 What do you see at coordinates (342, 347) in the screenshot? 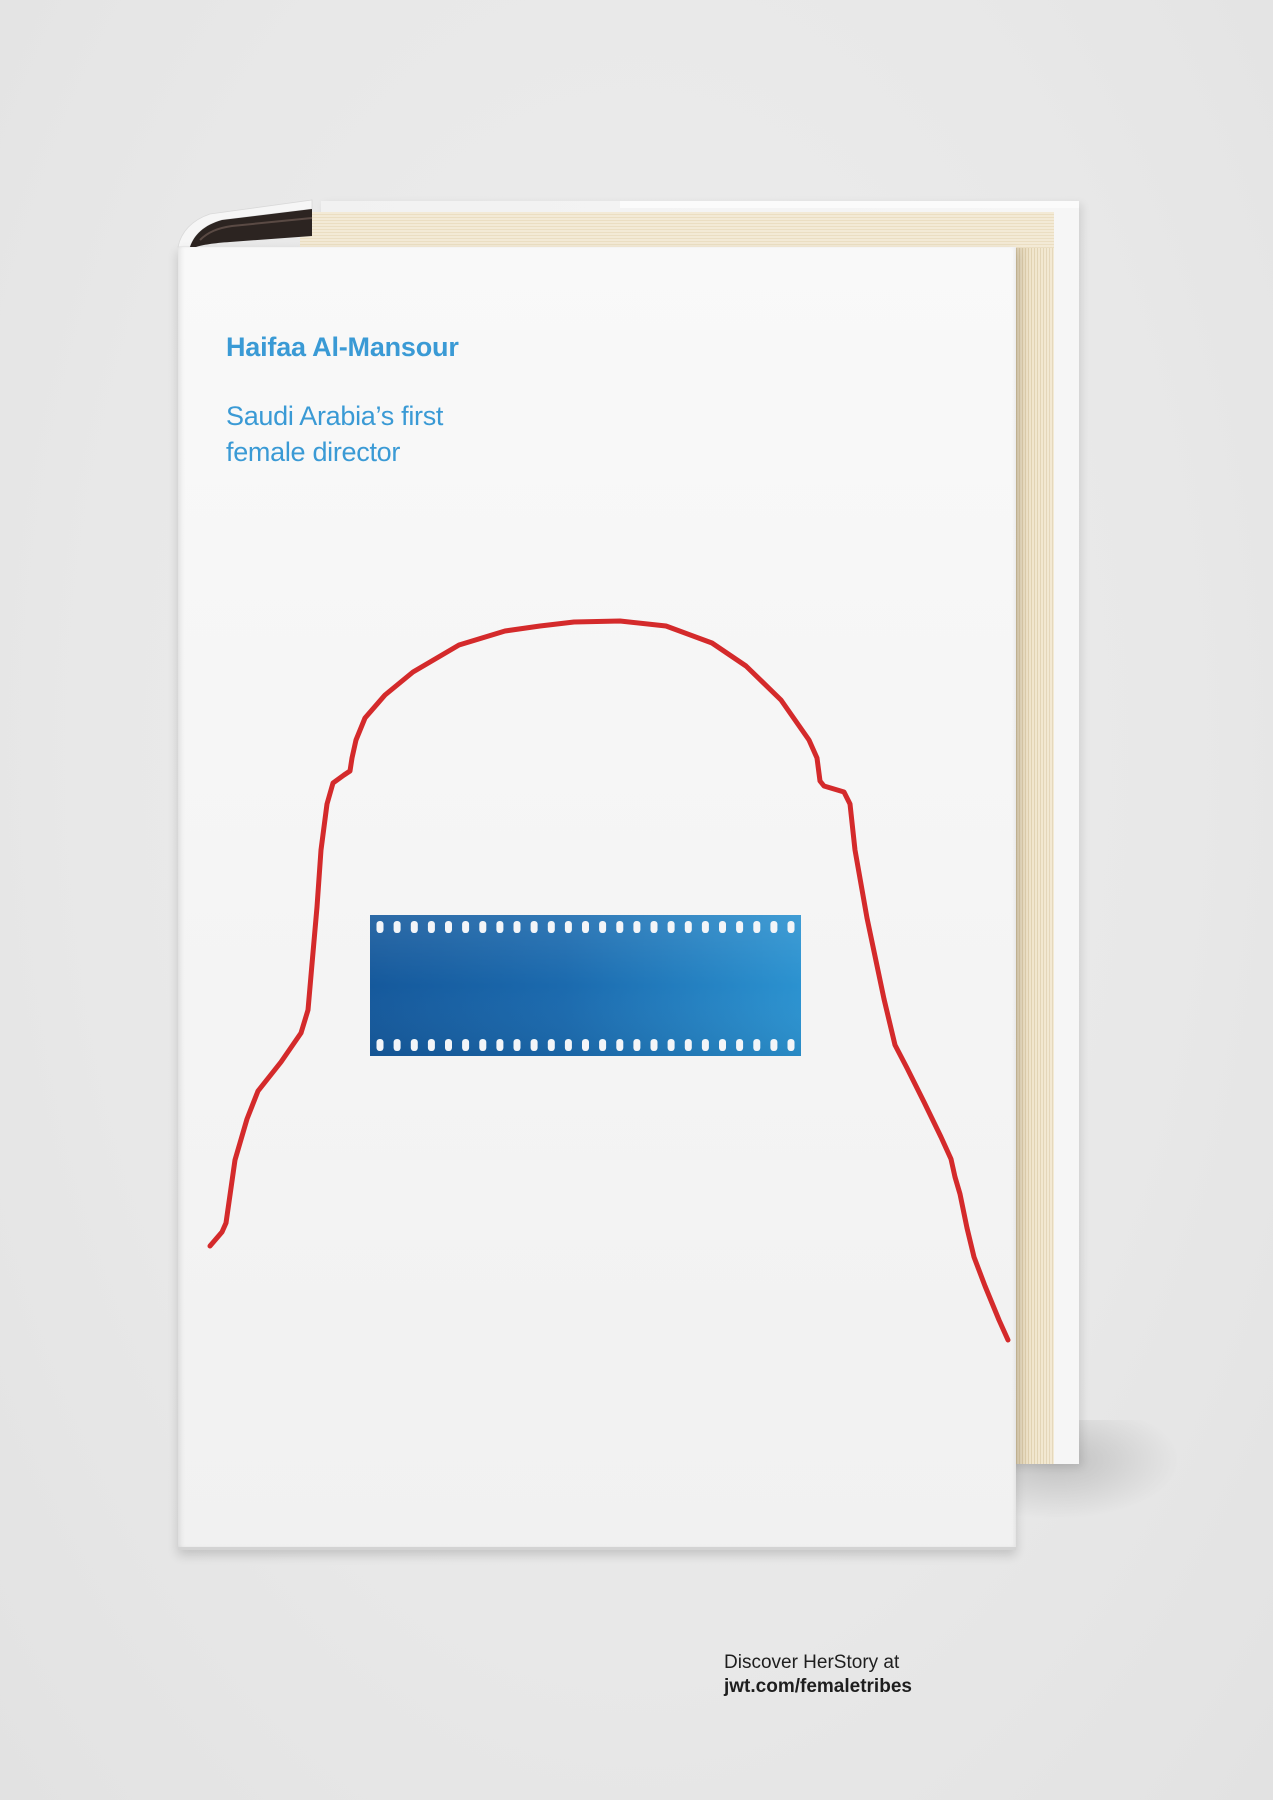
I see `author-name: Haifaa Al-Mansour` at bounding box center [342, 347].